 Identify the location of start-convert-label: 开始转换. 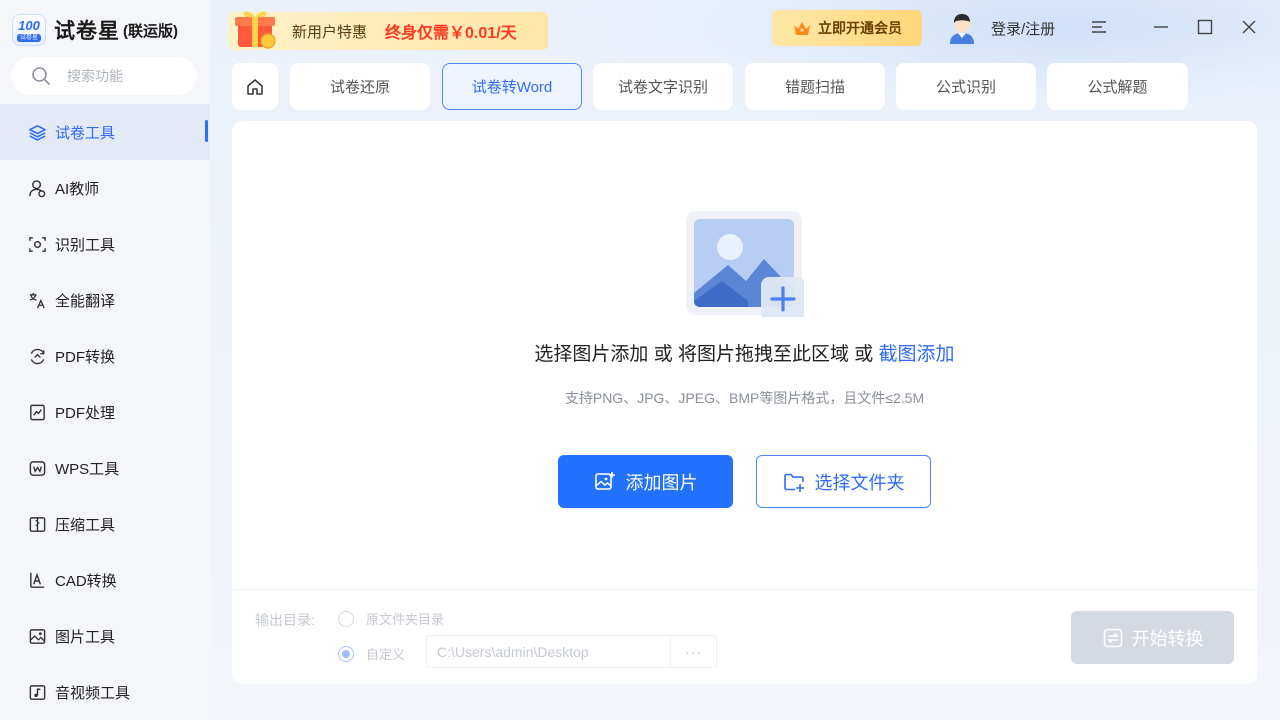
(1167, 638).